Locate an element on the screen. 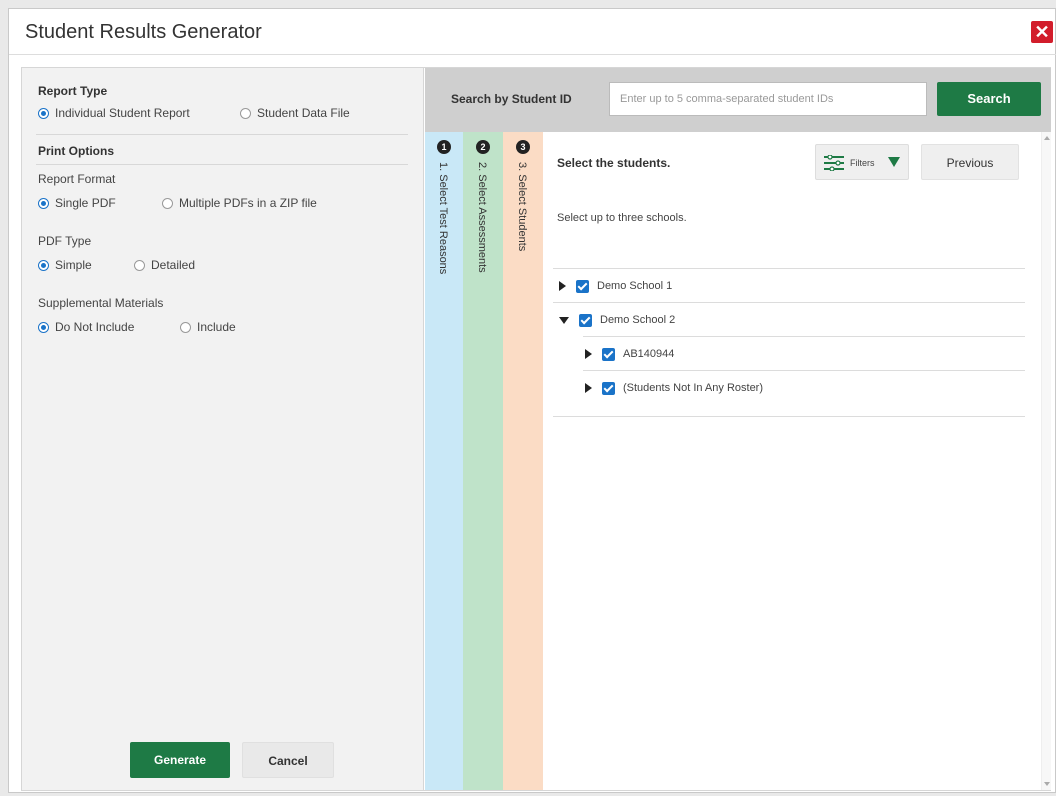 This screenshot has height=796, width=1056. search-button: Search is located at coordinates (989, 99).